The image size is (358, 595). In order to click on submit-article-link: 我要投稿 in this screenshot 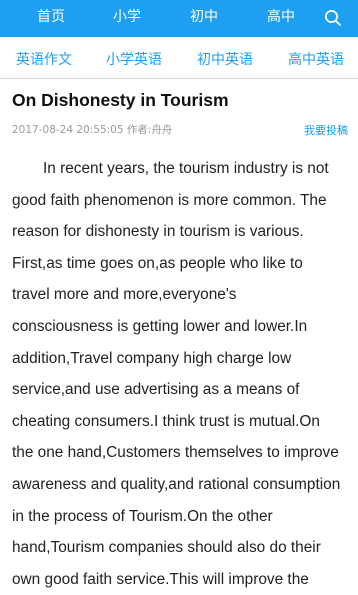, I will do `click(326, 130)`.